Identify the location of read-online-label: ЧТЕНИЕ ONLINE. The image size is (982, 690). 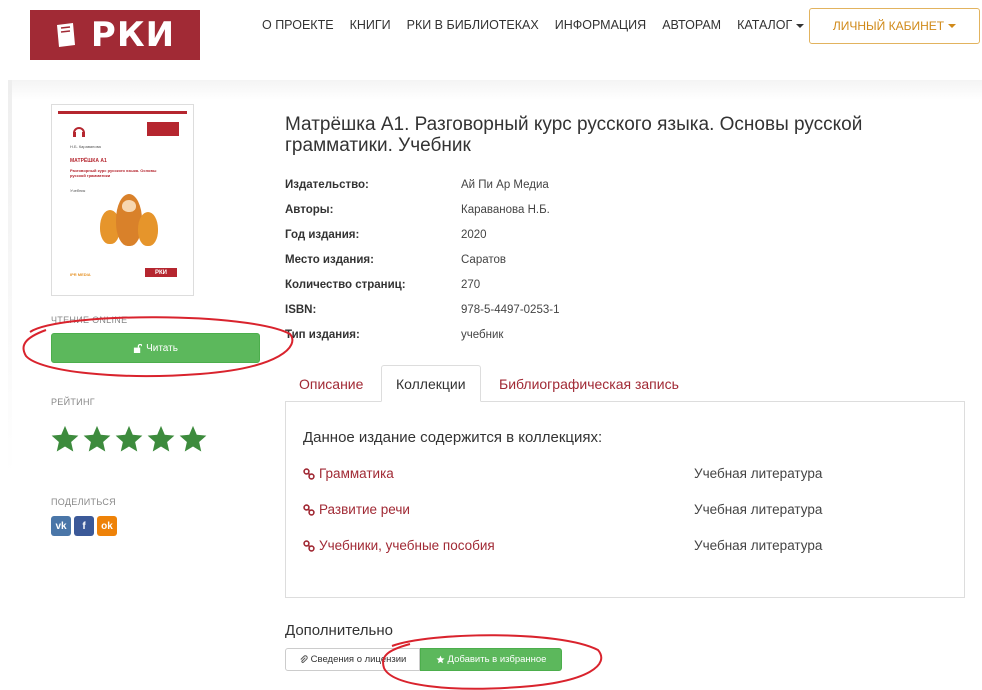
(89, 320).